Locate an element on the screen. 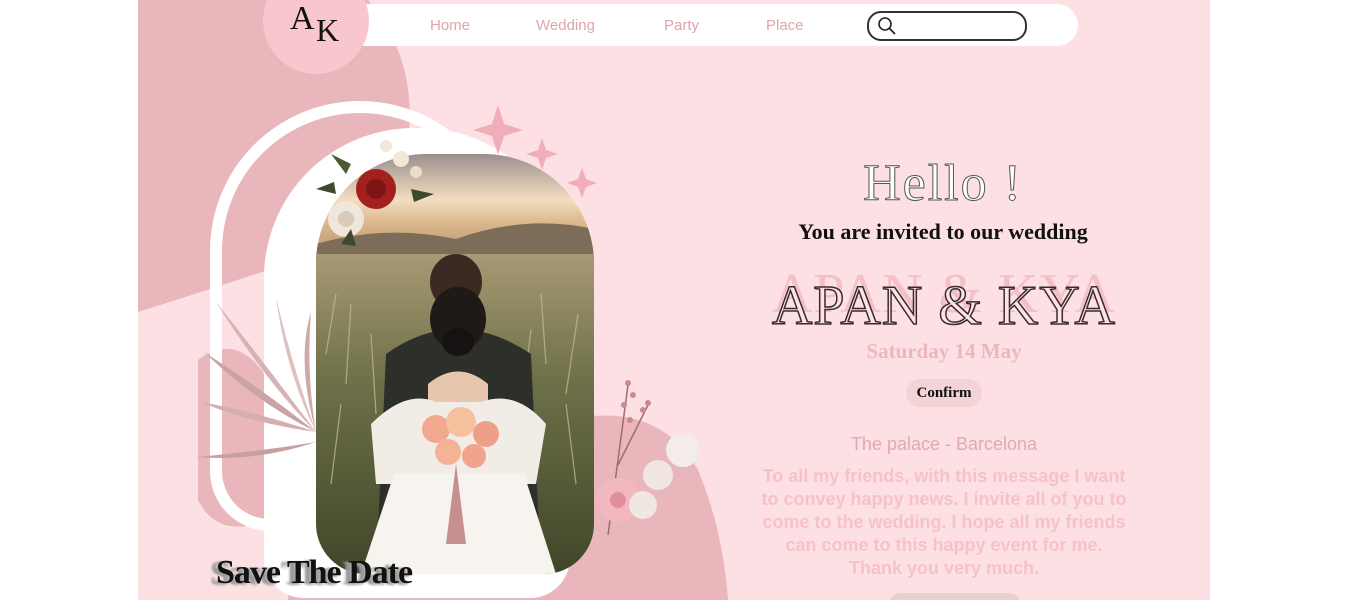 This screenshot has height=600, width=1348. nav-party: Party is located at coordinates (681, 25).